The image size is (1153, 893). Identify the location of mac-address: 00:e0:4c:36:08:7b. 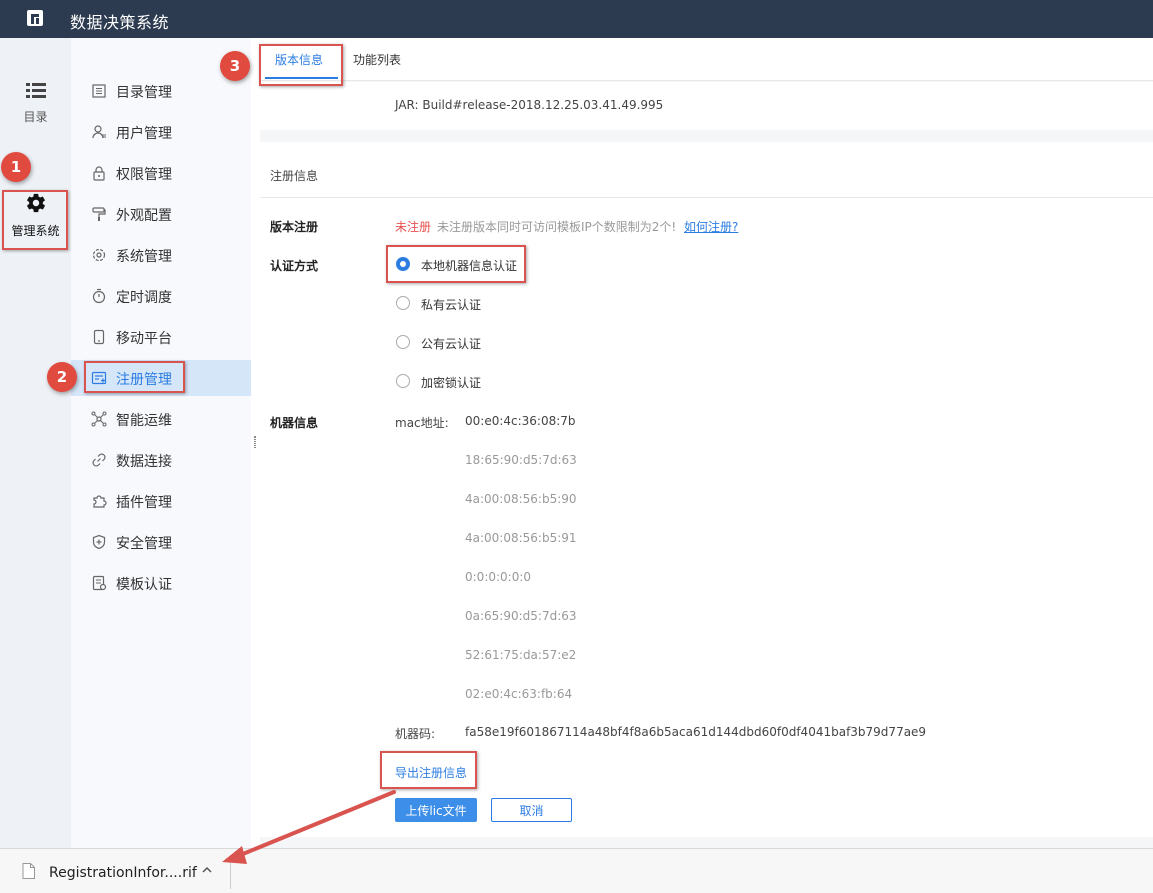
(520, 421).